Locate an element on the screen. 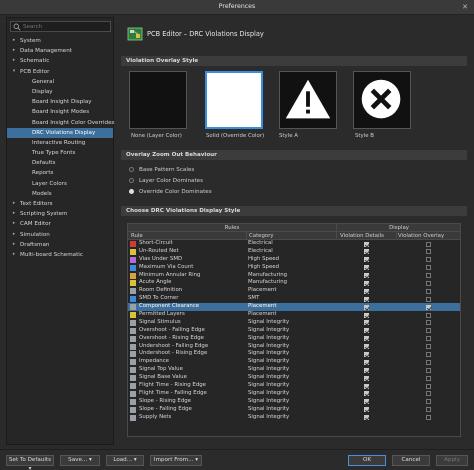 The width and height of the screenshot is (474, 470). style-a-swatch is located at coordinates (308, 100).